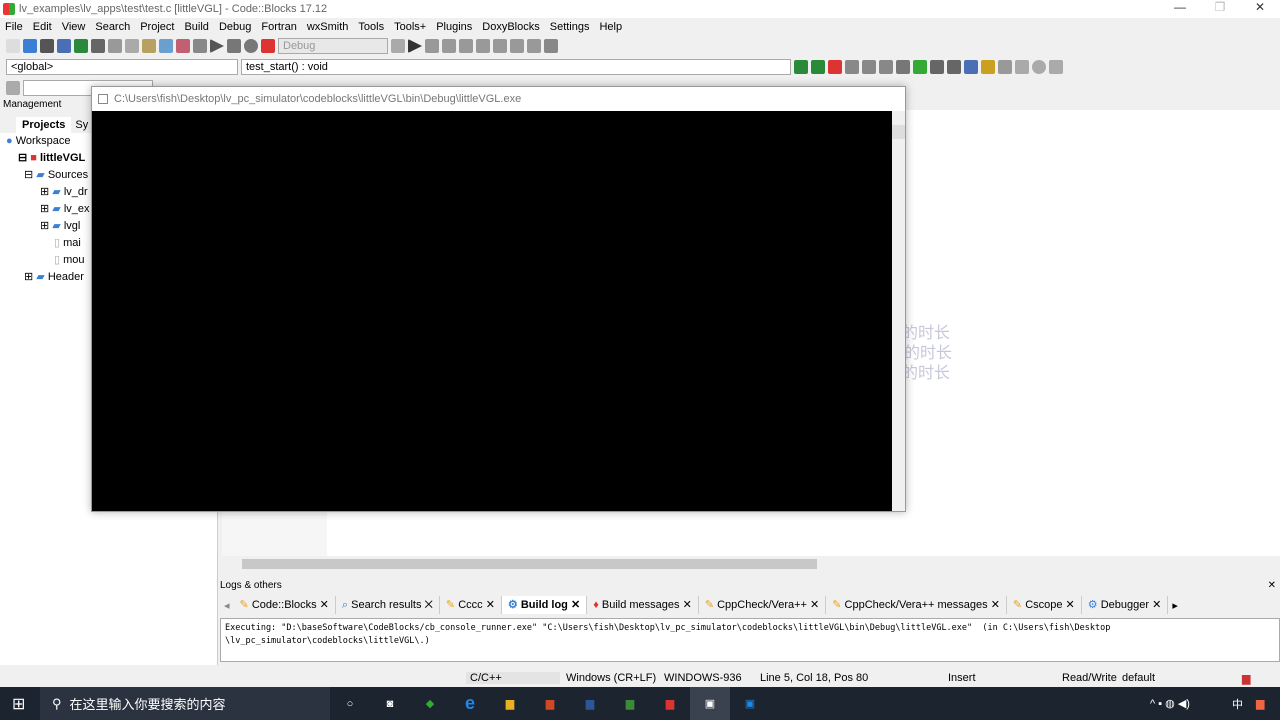 This screenshot has height=720, width=1280. What do you see at coordinates (551, 46) in the screenshot?
I see `debug-windows-icon` at bounding box center [551, 46].